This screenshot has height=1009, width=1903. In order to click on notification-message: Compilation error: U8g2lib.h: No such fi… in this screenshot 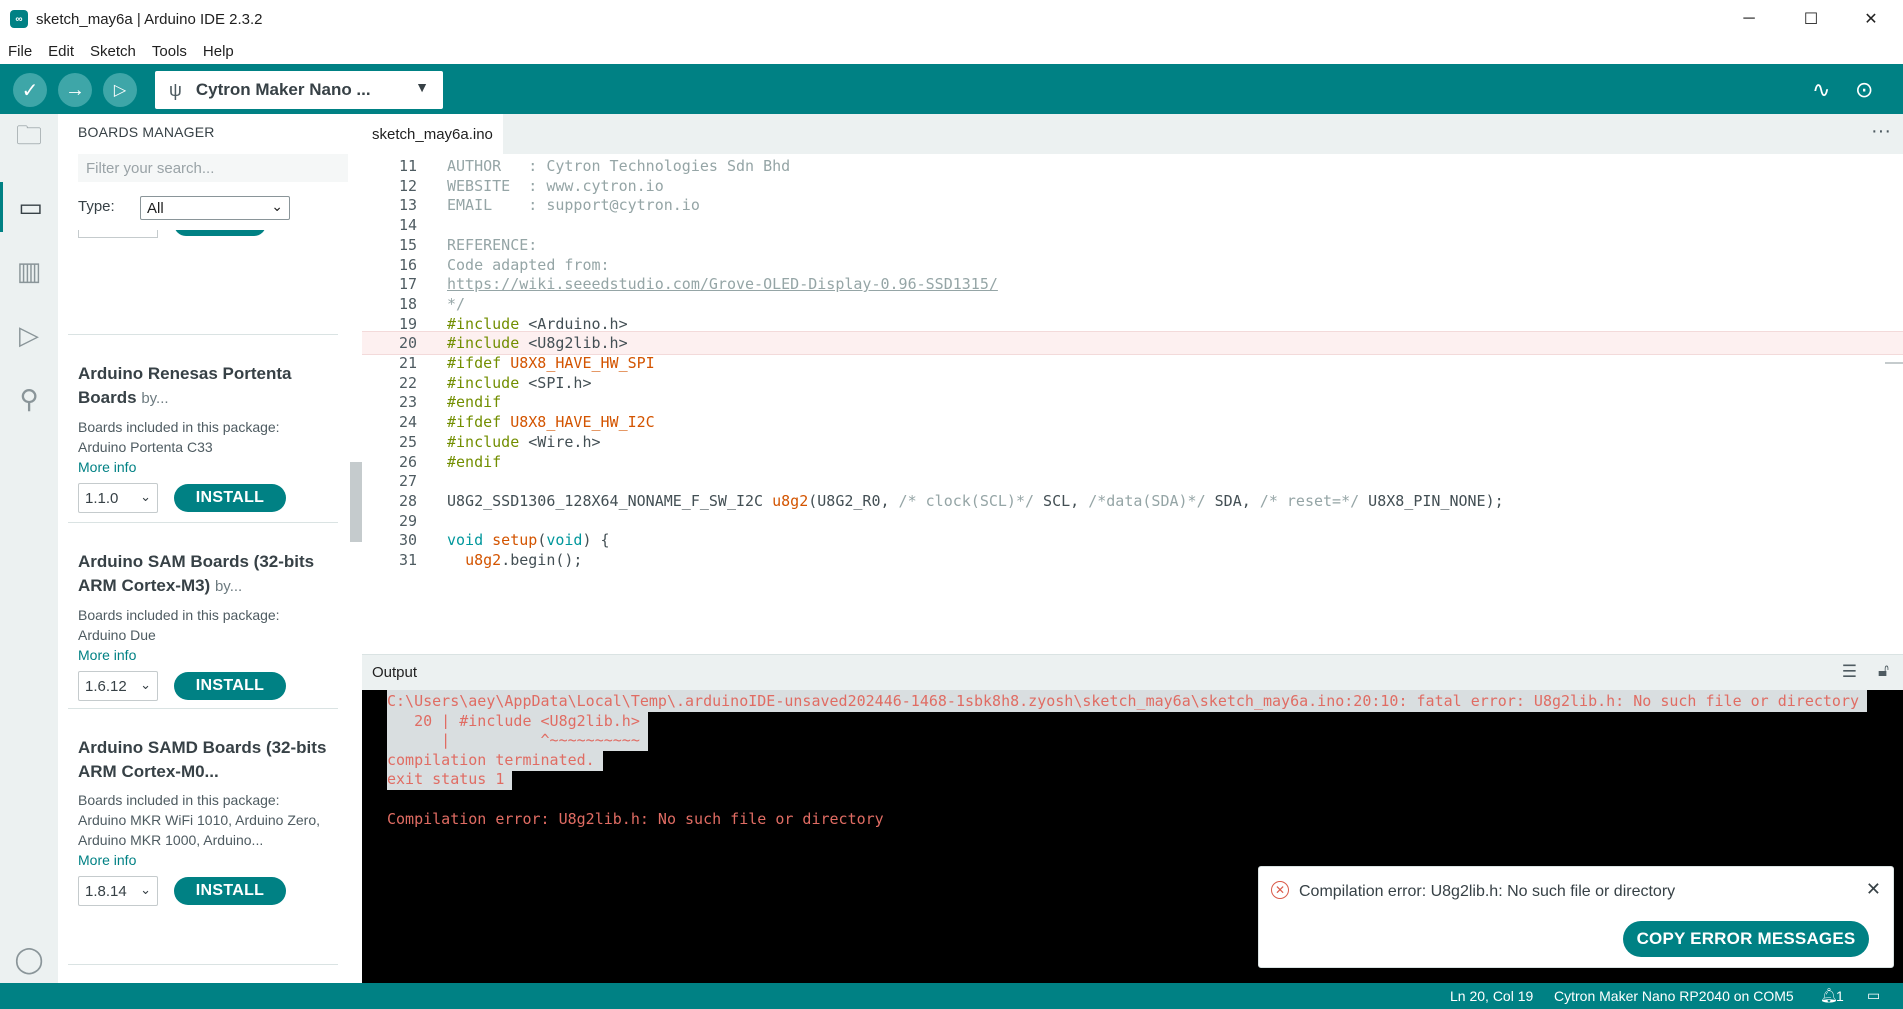, I will do `click(1487, 891)`.